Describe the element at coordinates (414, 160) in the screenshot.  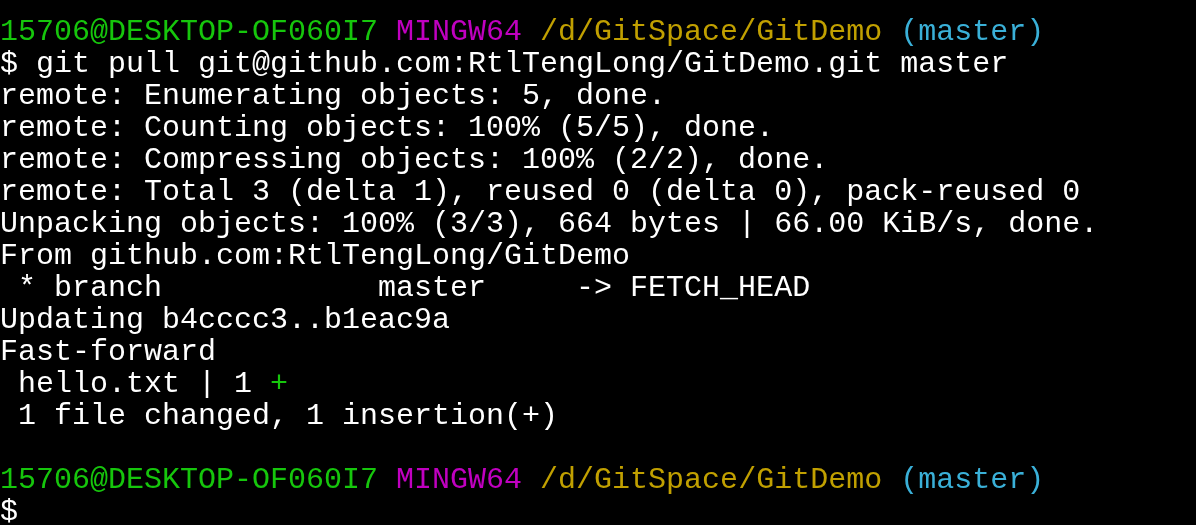
I see `output-line: remote: Compressing objects: 100% (2/2), done.` at that location.